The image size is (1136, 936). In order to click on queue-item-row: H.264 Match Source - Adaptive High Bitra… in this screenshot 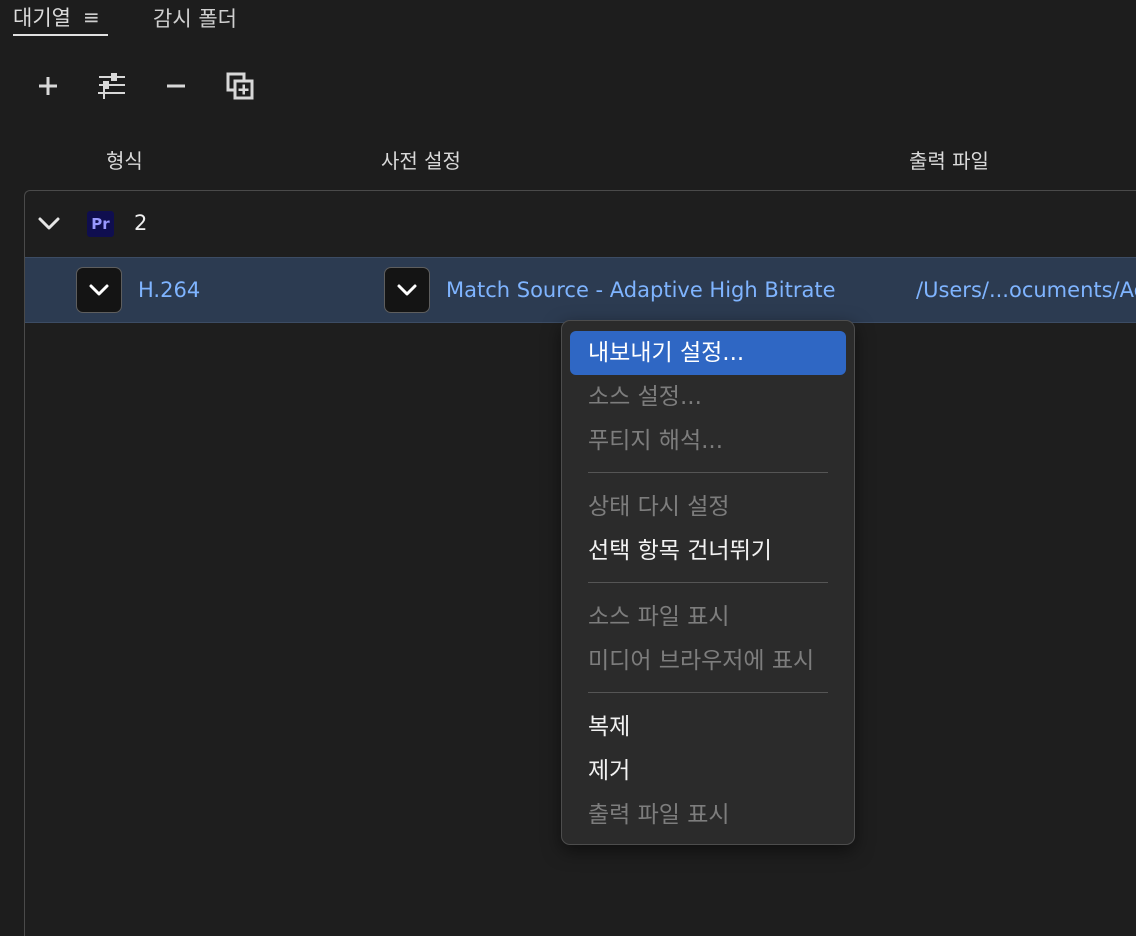, I will do `click(580, 290)`.